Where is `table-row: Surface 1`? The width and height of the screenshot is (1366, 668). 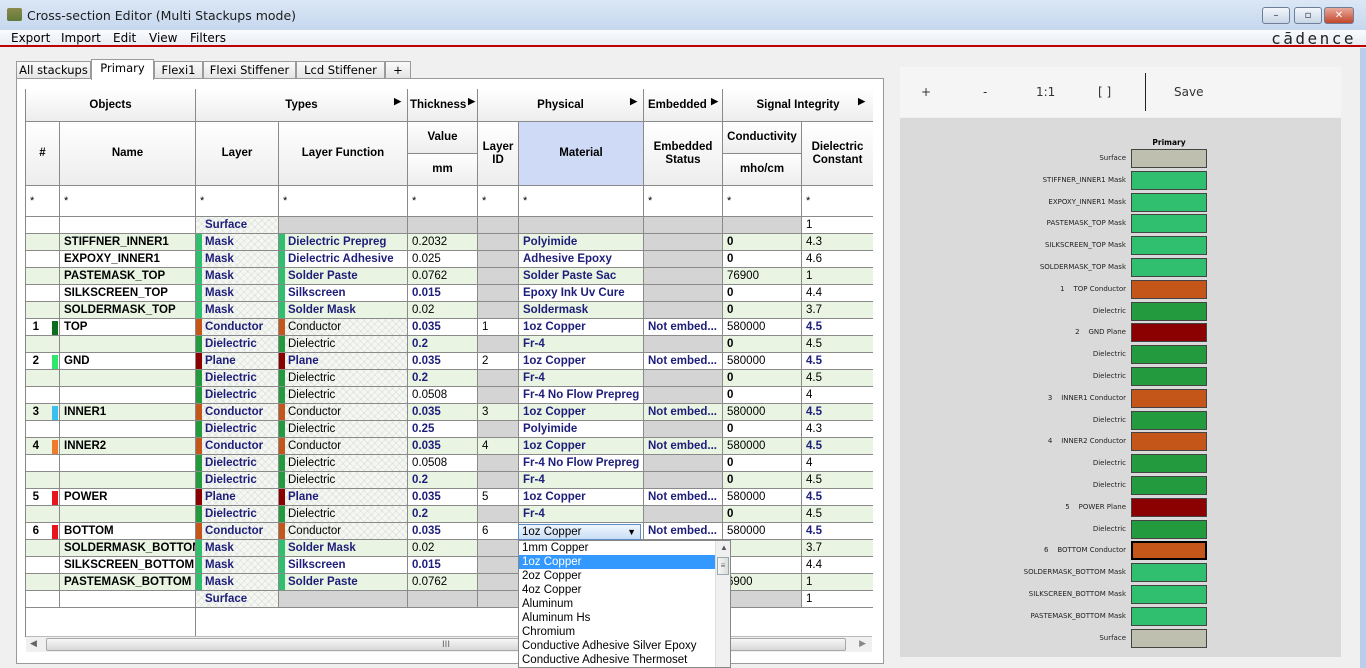
table-row: Surface 1 is located at coordinates (449, 225).